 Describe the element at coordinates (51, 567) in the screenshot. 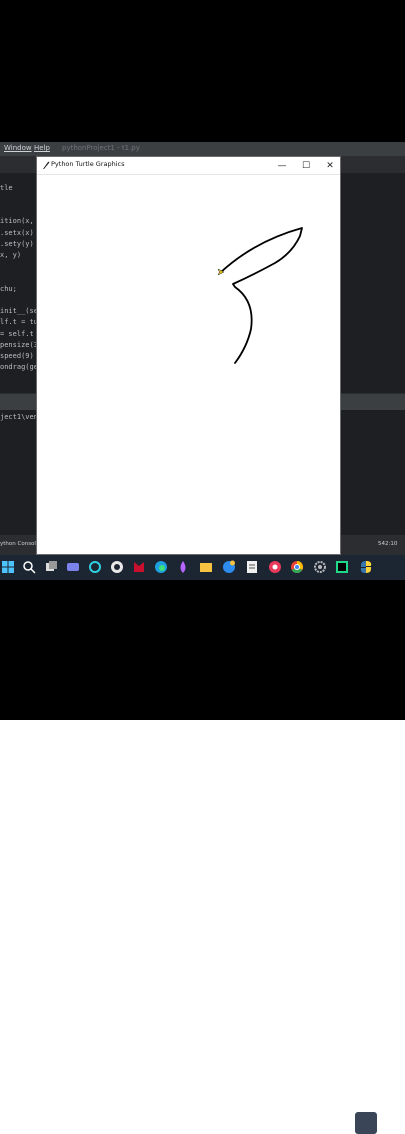

I see `task-view-icon` at that location.